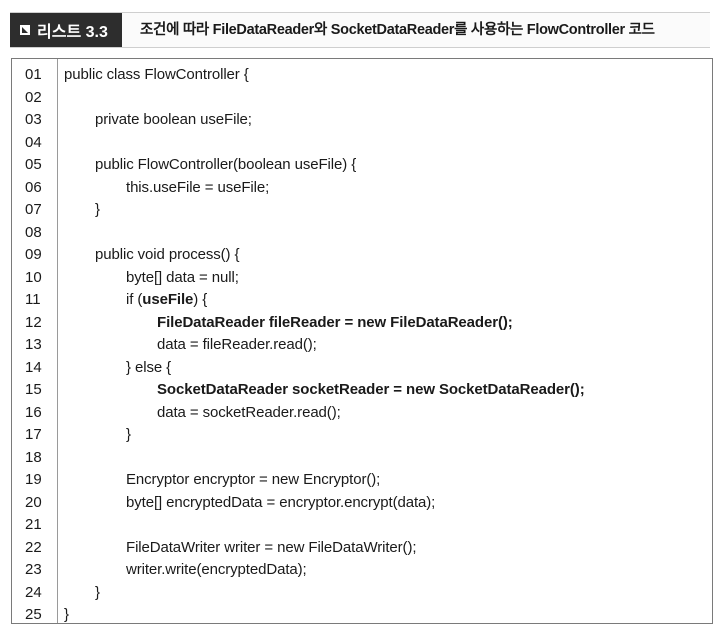 This screenshot has width=722, height=633. I want to click on line-number: 01, so click(33, 74).